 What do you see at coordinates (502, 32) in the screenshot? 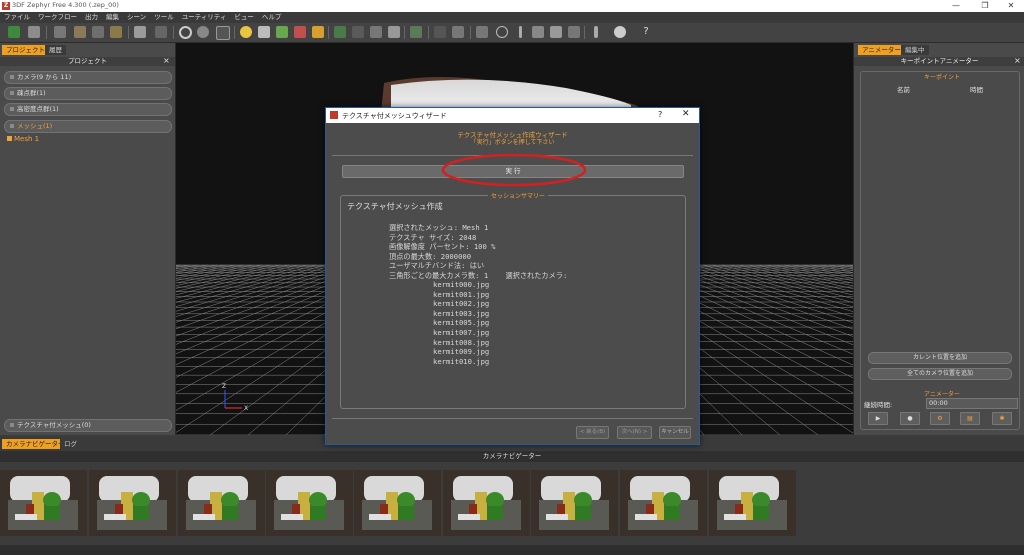
I see `circle-select-icon` at bounding box center [502, 32].